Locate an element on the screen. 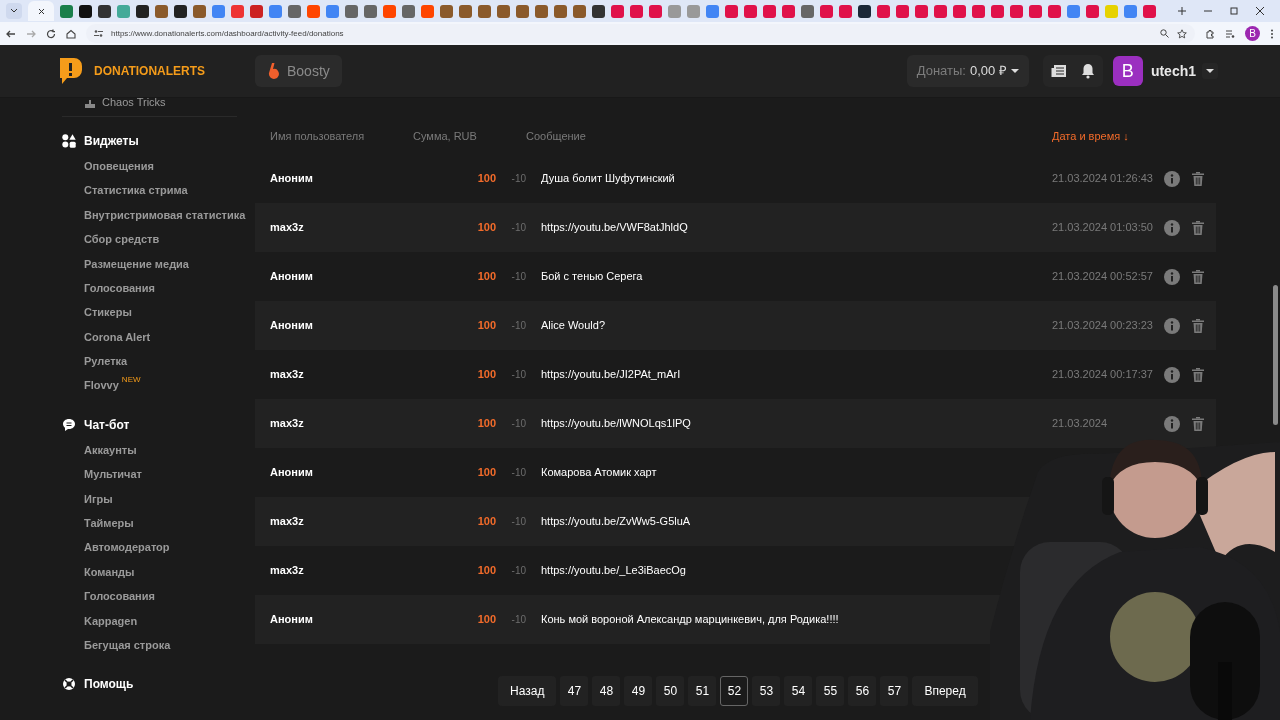  zoom-icon is located at coordinates (1164, 33).